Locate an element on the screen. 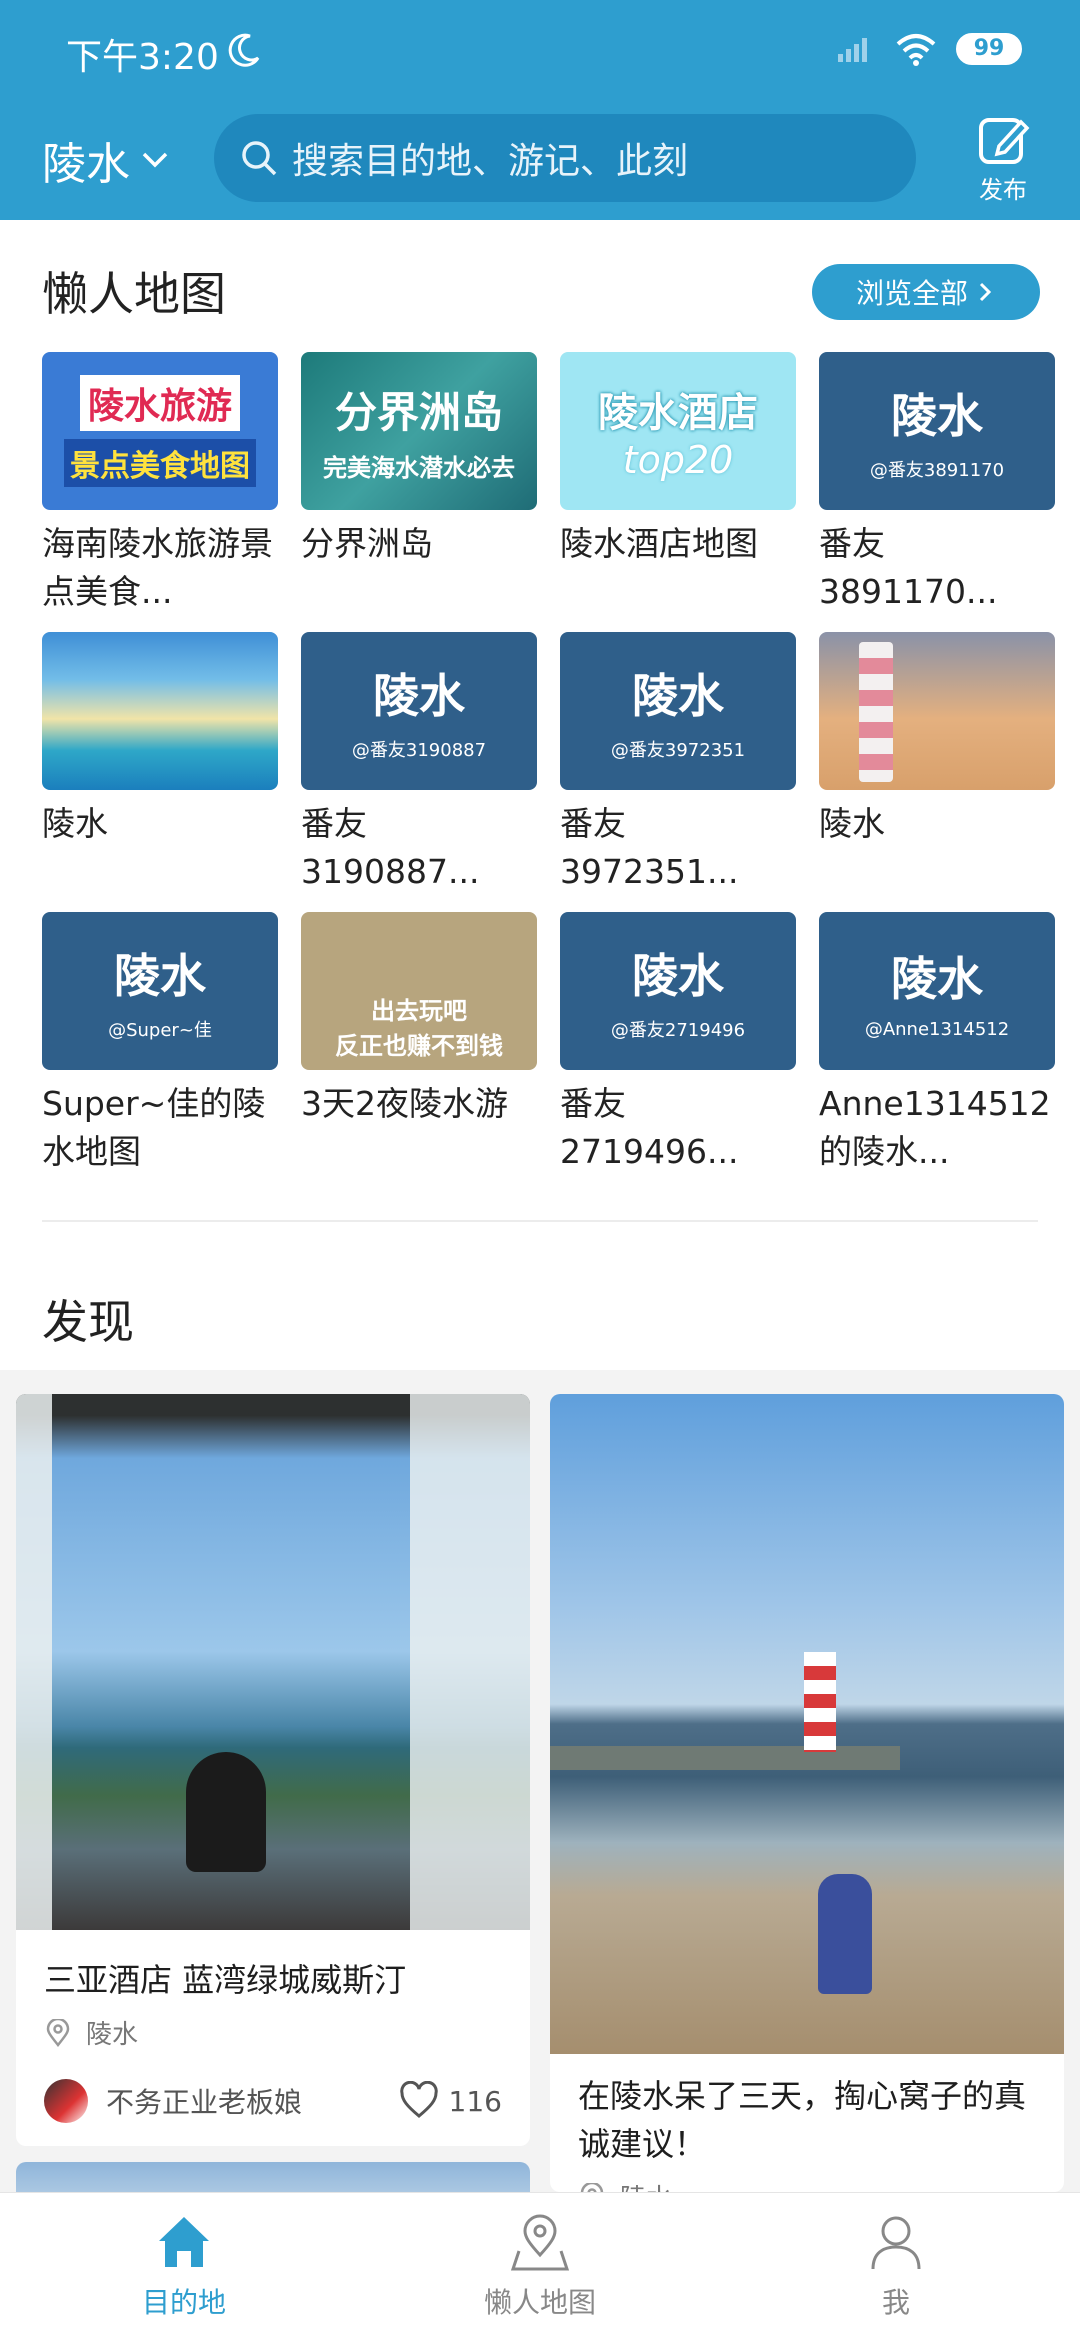  battery-indicator: 99 is located at coordinates (989, 49).